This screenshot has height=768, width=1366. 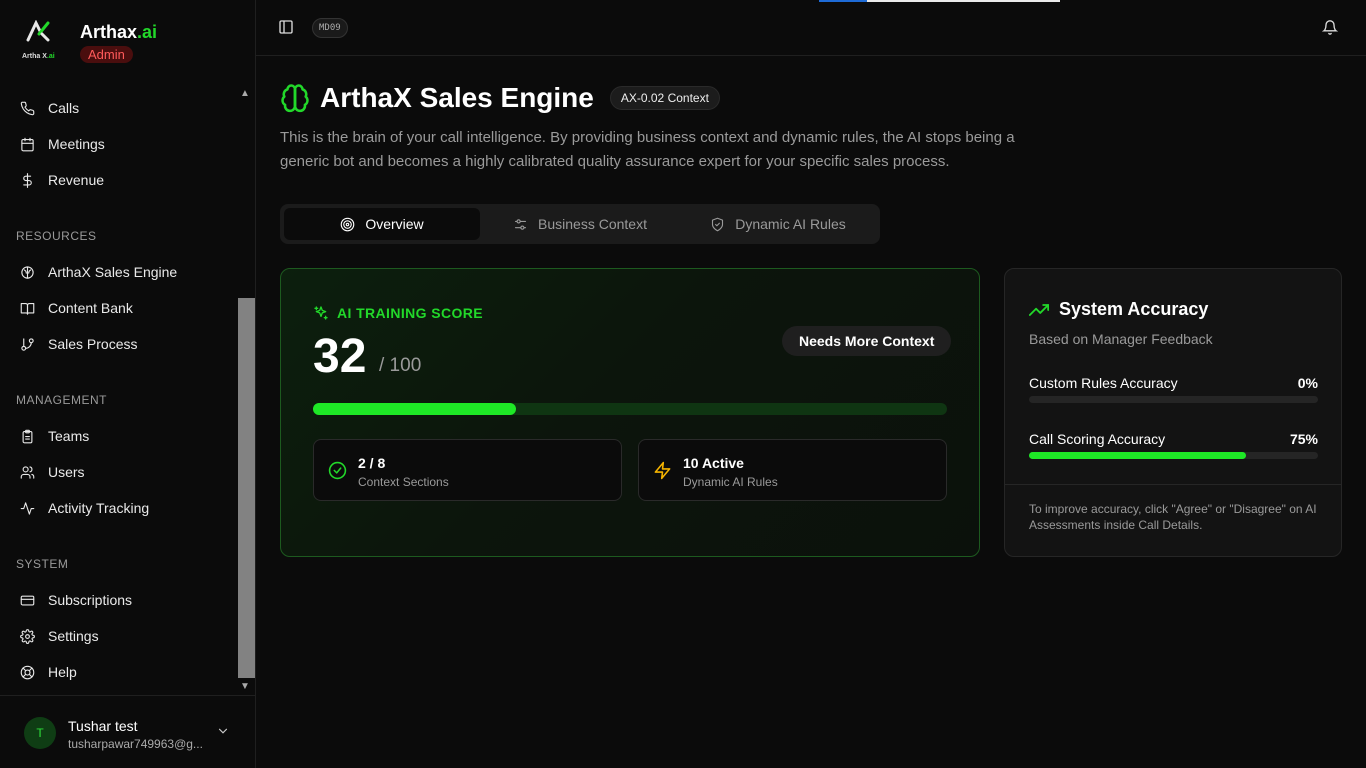 I want to click on lifebuoy-icon, so click(x=27, y=672).